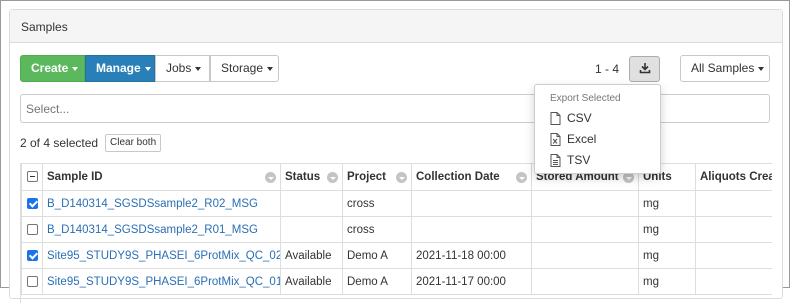 Image resolution: width=790 pixels, height=303 pixels. I want to click on sample-id-link: Site95_STUDY9S_PHASEI_6ProtMix_QC_01, so click(163, 282).